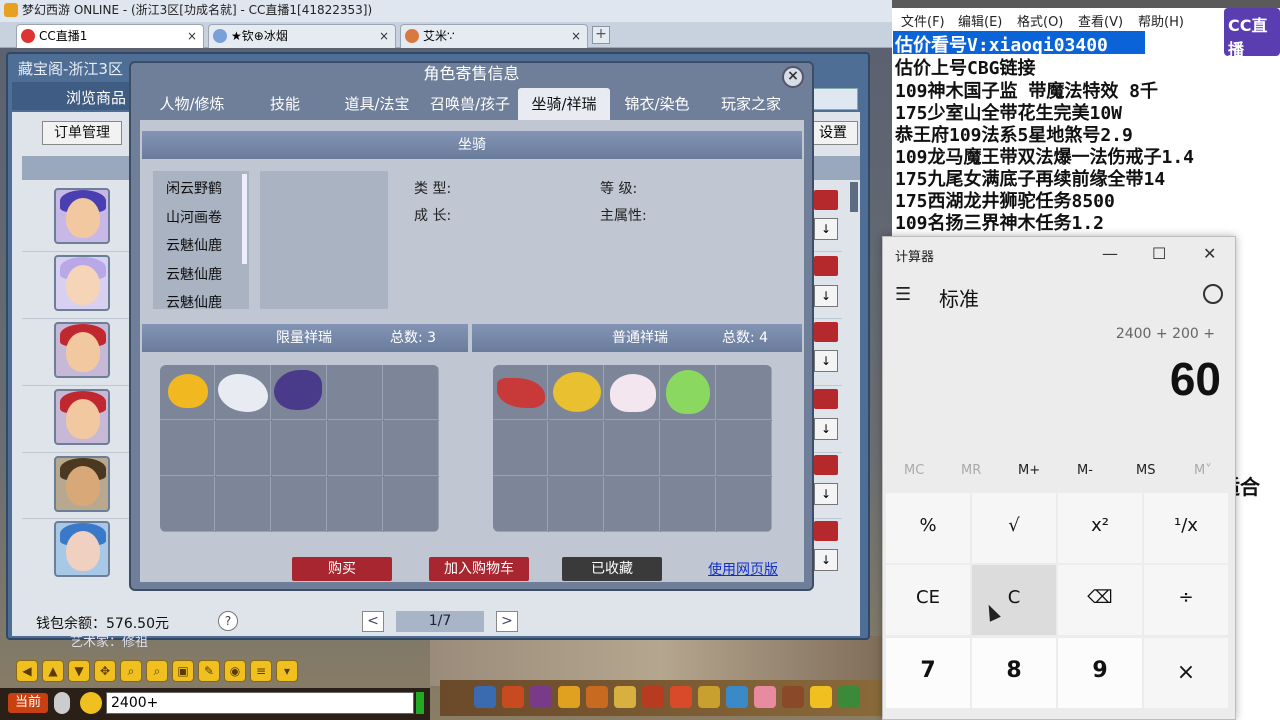  Describe the element at coordinates (1014, 528) in the screenshot. I see `sqrt-button: √` at that location.